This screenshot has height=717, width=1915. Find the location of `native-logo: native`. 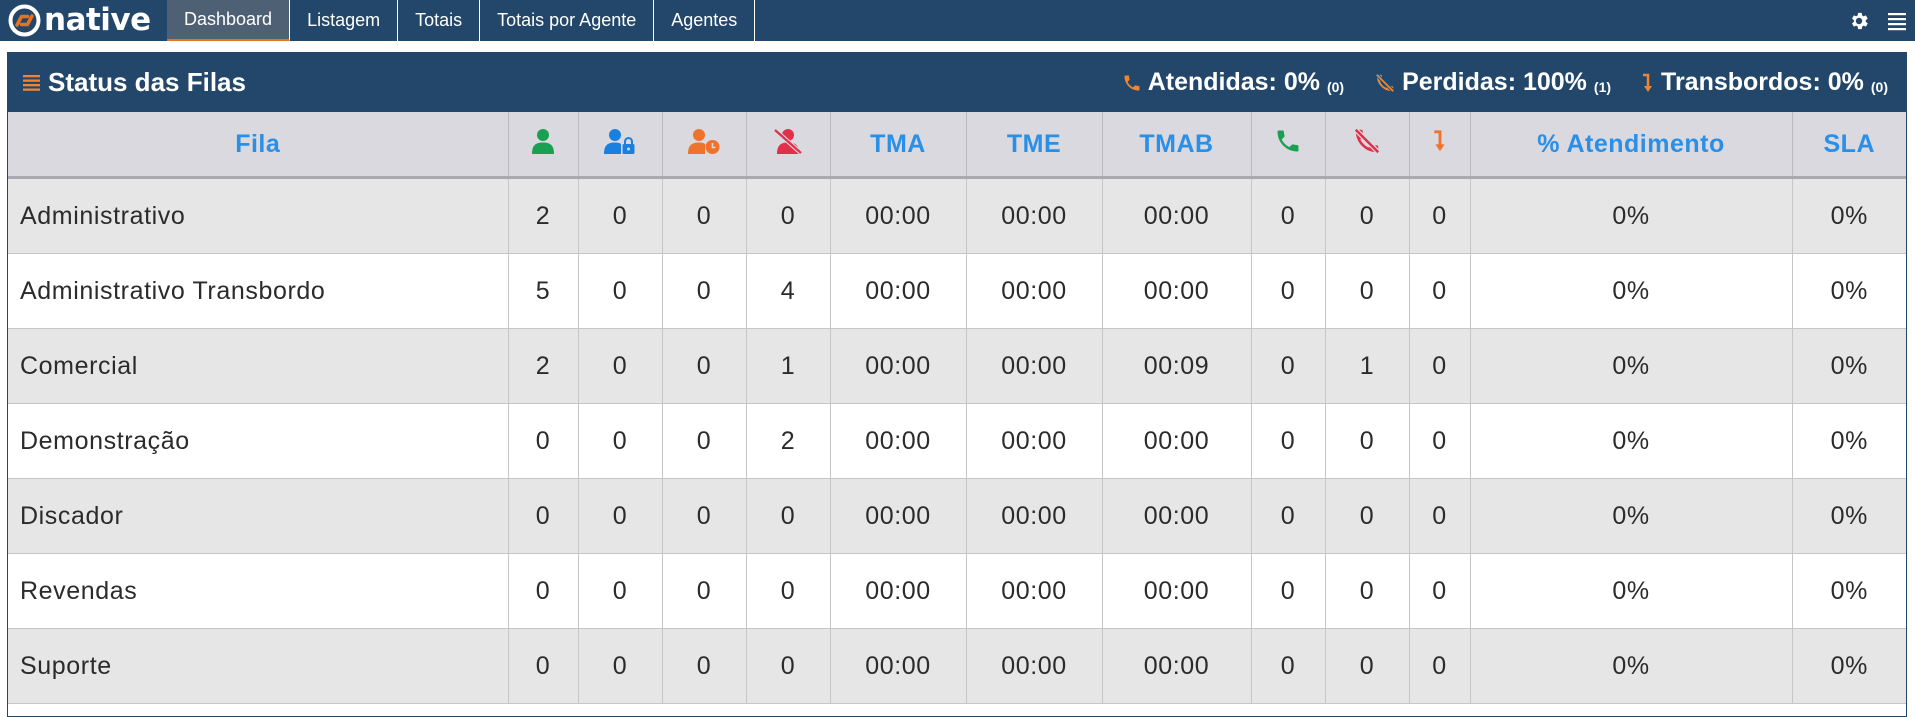

native-logo: native is located at coordinates (79, 20).